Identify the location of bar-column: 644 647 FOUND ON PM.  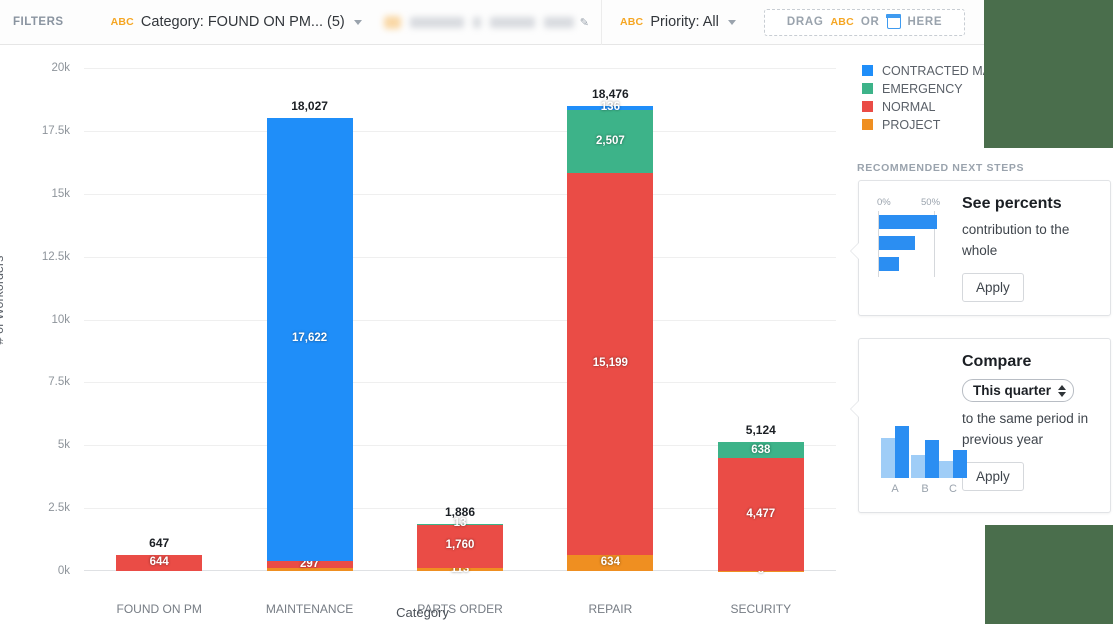
(159, 342).